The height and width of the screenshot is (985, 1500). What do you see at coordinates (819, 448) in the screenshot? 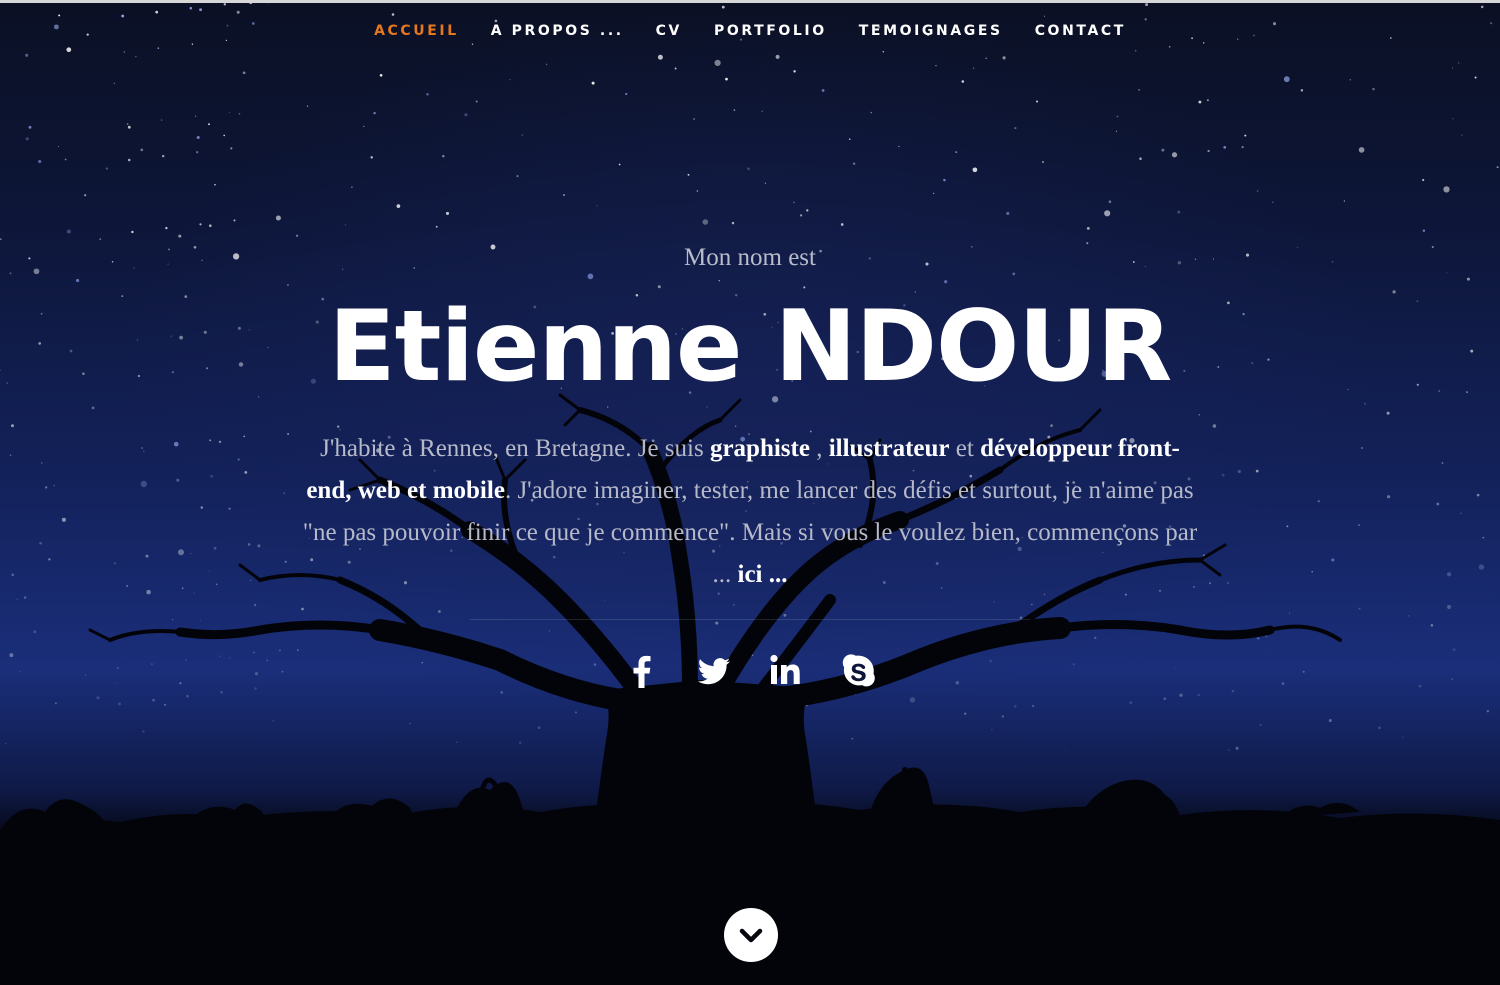
I see `bio-text-2: ,` at bounding box center [819, 448].